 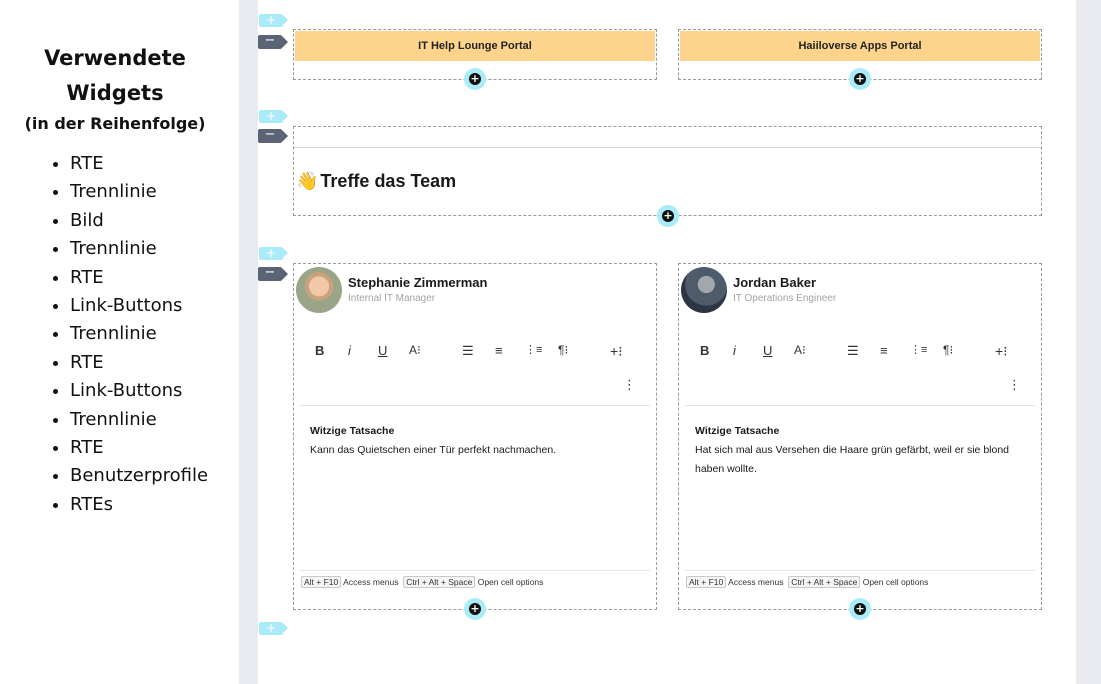 I want to click on panel-title-line1: Verwendete, so click(x=115, y=58).